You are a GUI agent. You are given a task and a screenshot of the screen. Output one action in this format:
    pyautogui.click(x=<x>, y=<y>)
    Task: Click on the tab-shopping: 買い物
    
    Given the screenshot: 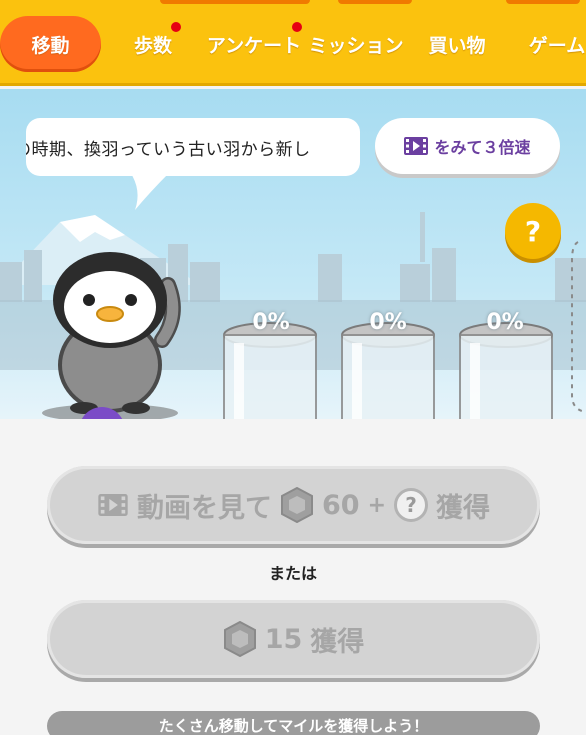 What is the action you would take?
    pyautogui.click(x=457, y=44)
    